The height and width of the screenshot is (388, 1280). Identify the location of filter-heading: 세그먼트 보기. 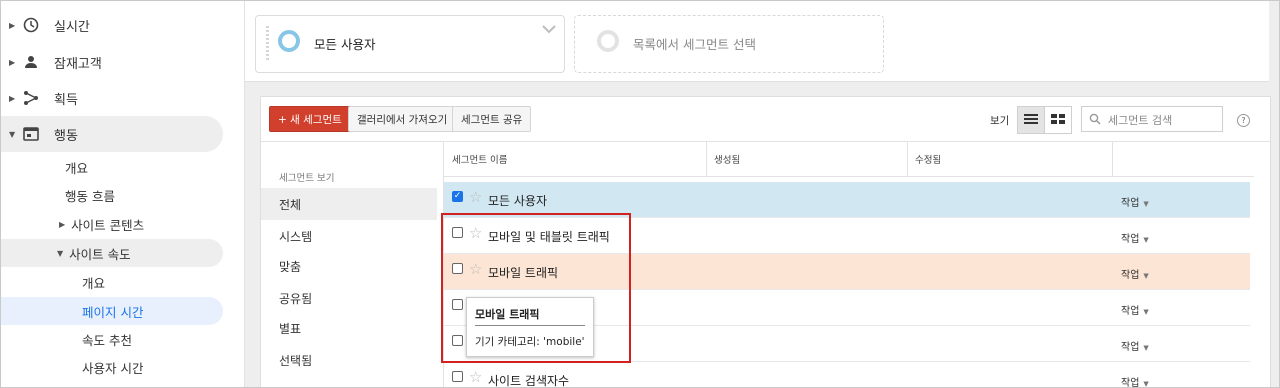
(307, 178).